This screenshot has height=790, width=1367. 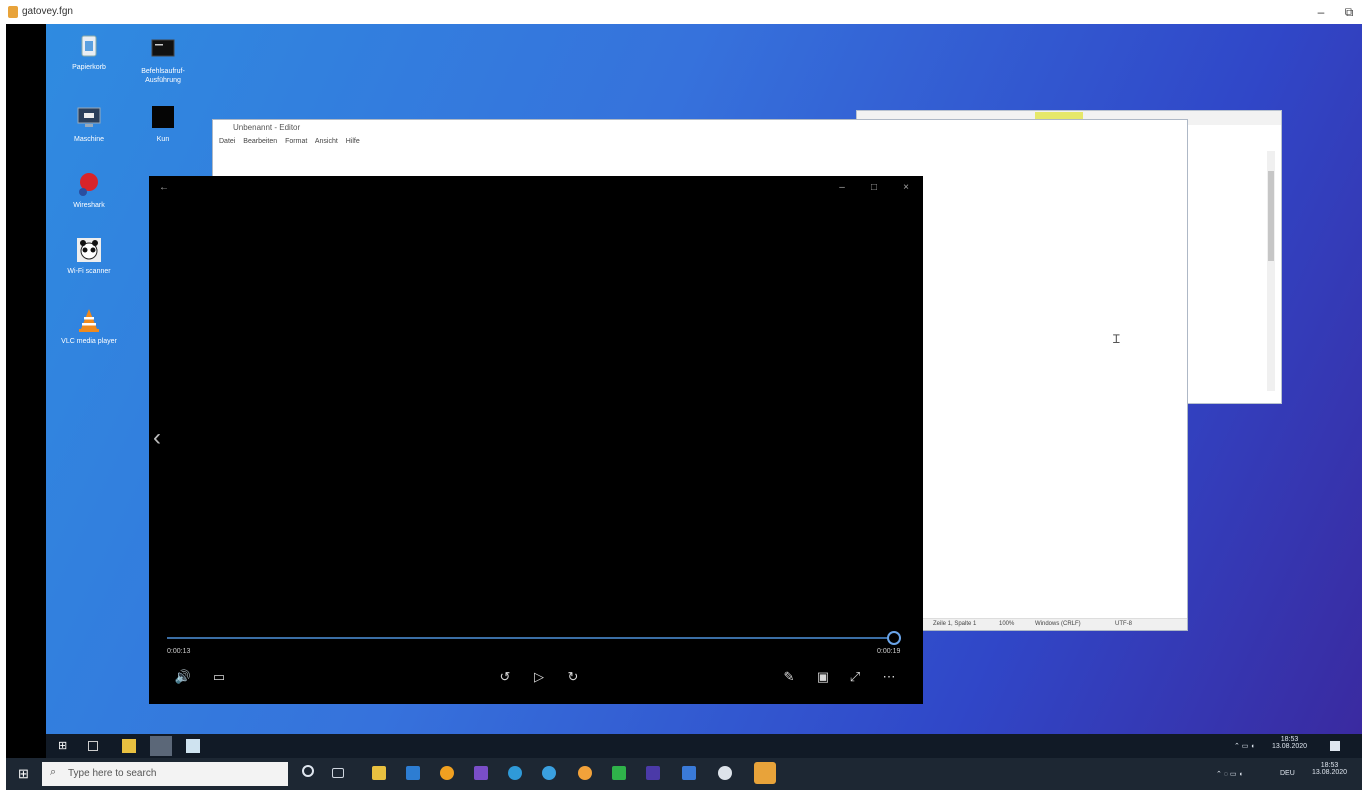 What do you see at coordinates (1349, 12) in the screenshot?
I see `viewer-restore-button: ⧉` at bounding box center [1349, 12].